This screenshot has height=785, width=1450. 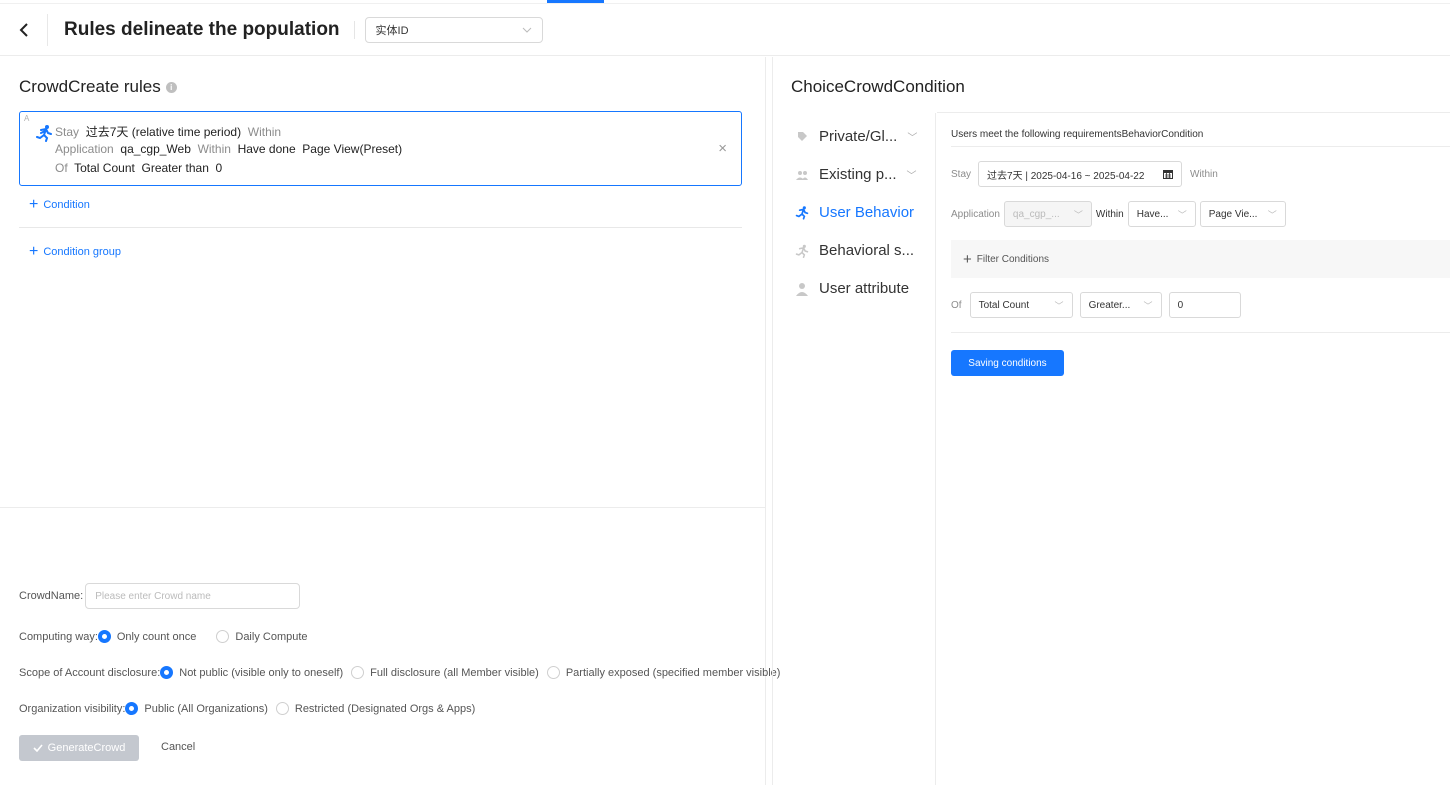 I want to click on category-private-global: Private/Gl... ﹀, so click(x=856, y=136).